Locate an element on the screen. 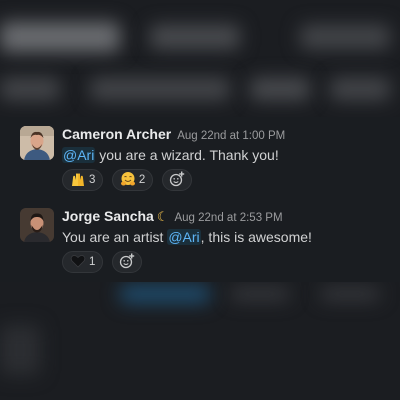 Image resolution: width=400 pixels, height=400 pixels. hugging-face-icon is located at coordinates (127, 179).